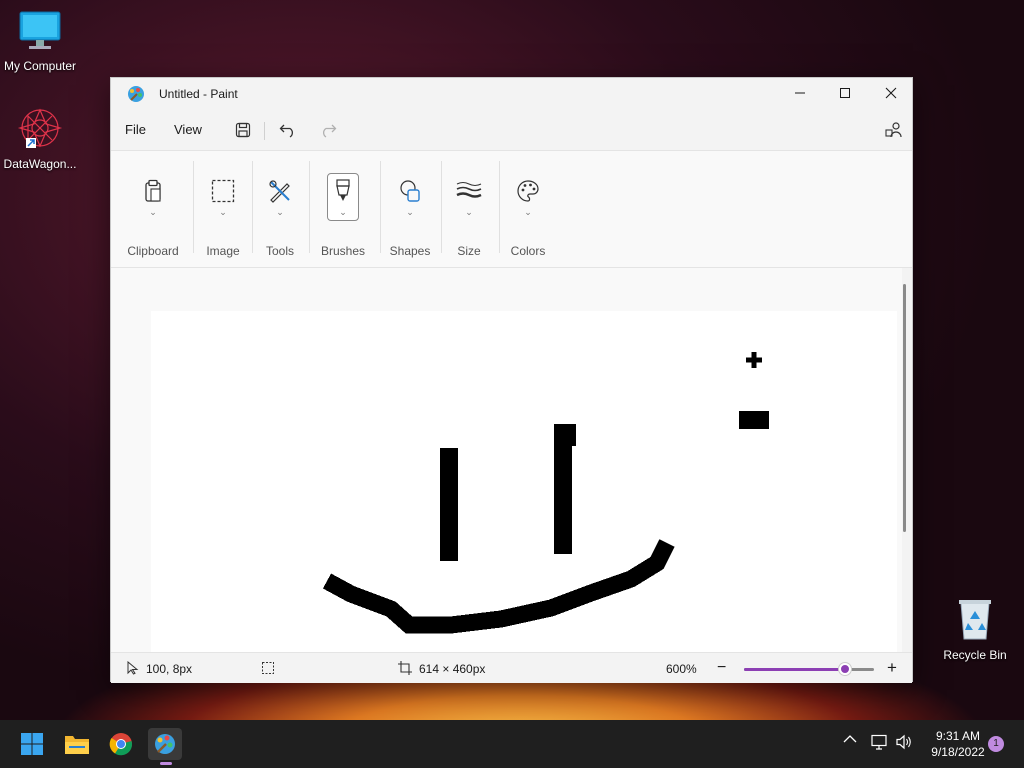 The height and width of the screenshot is (768, 1024). I want to click on paint-taskbar-button, so click(165, 744).